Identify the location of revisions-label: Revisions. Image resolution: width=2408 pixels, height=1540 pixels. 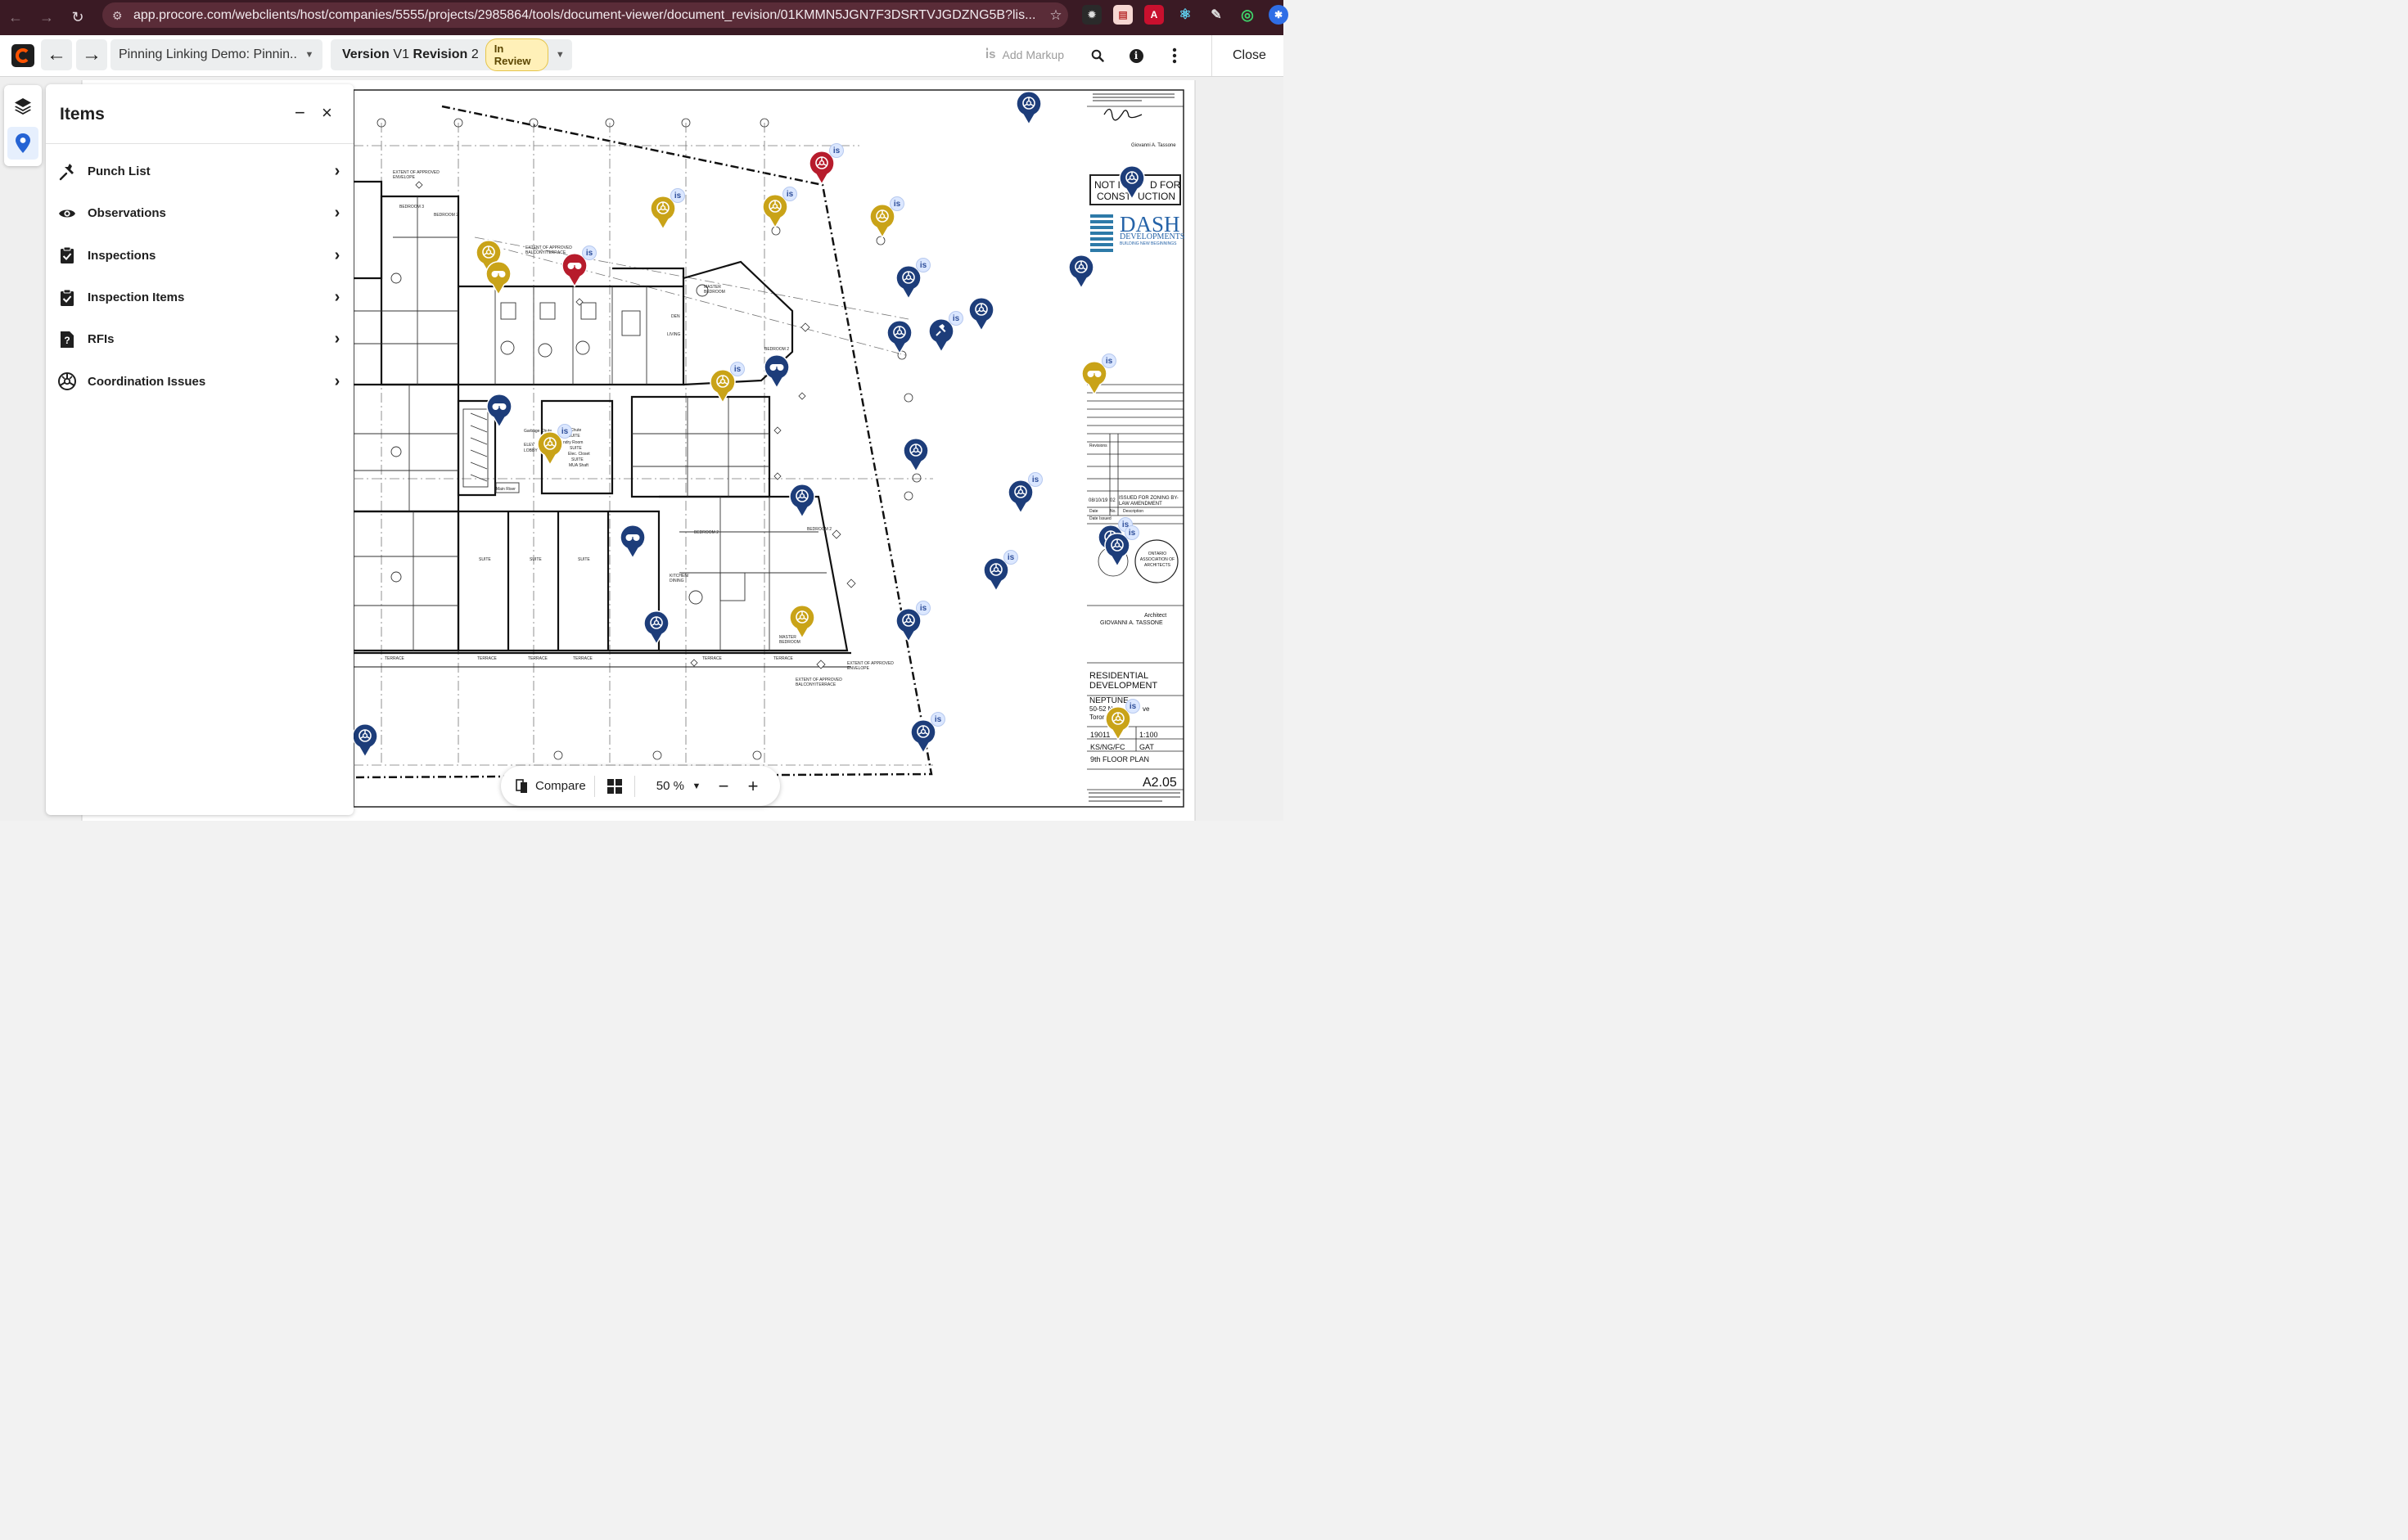
(1098, 446).